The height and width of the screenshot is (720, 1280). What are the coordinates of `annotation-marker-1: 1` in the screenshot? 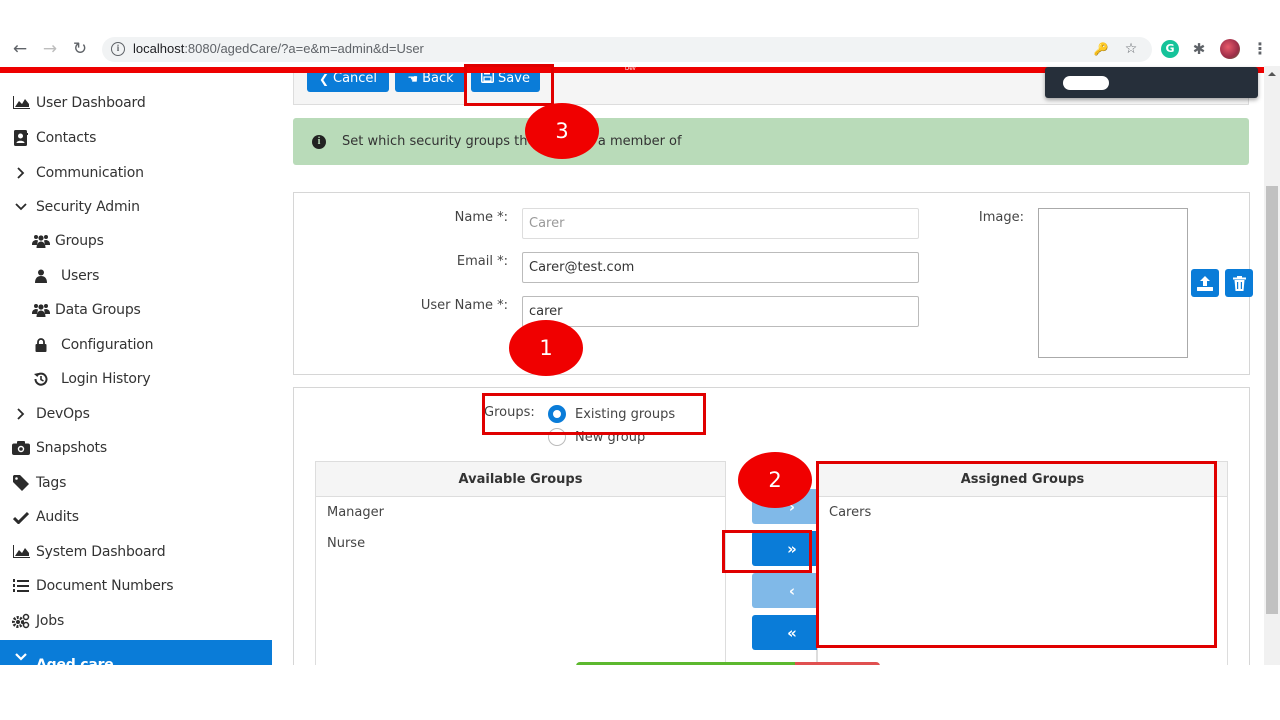 It's located at (546, 348).